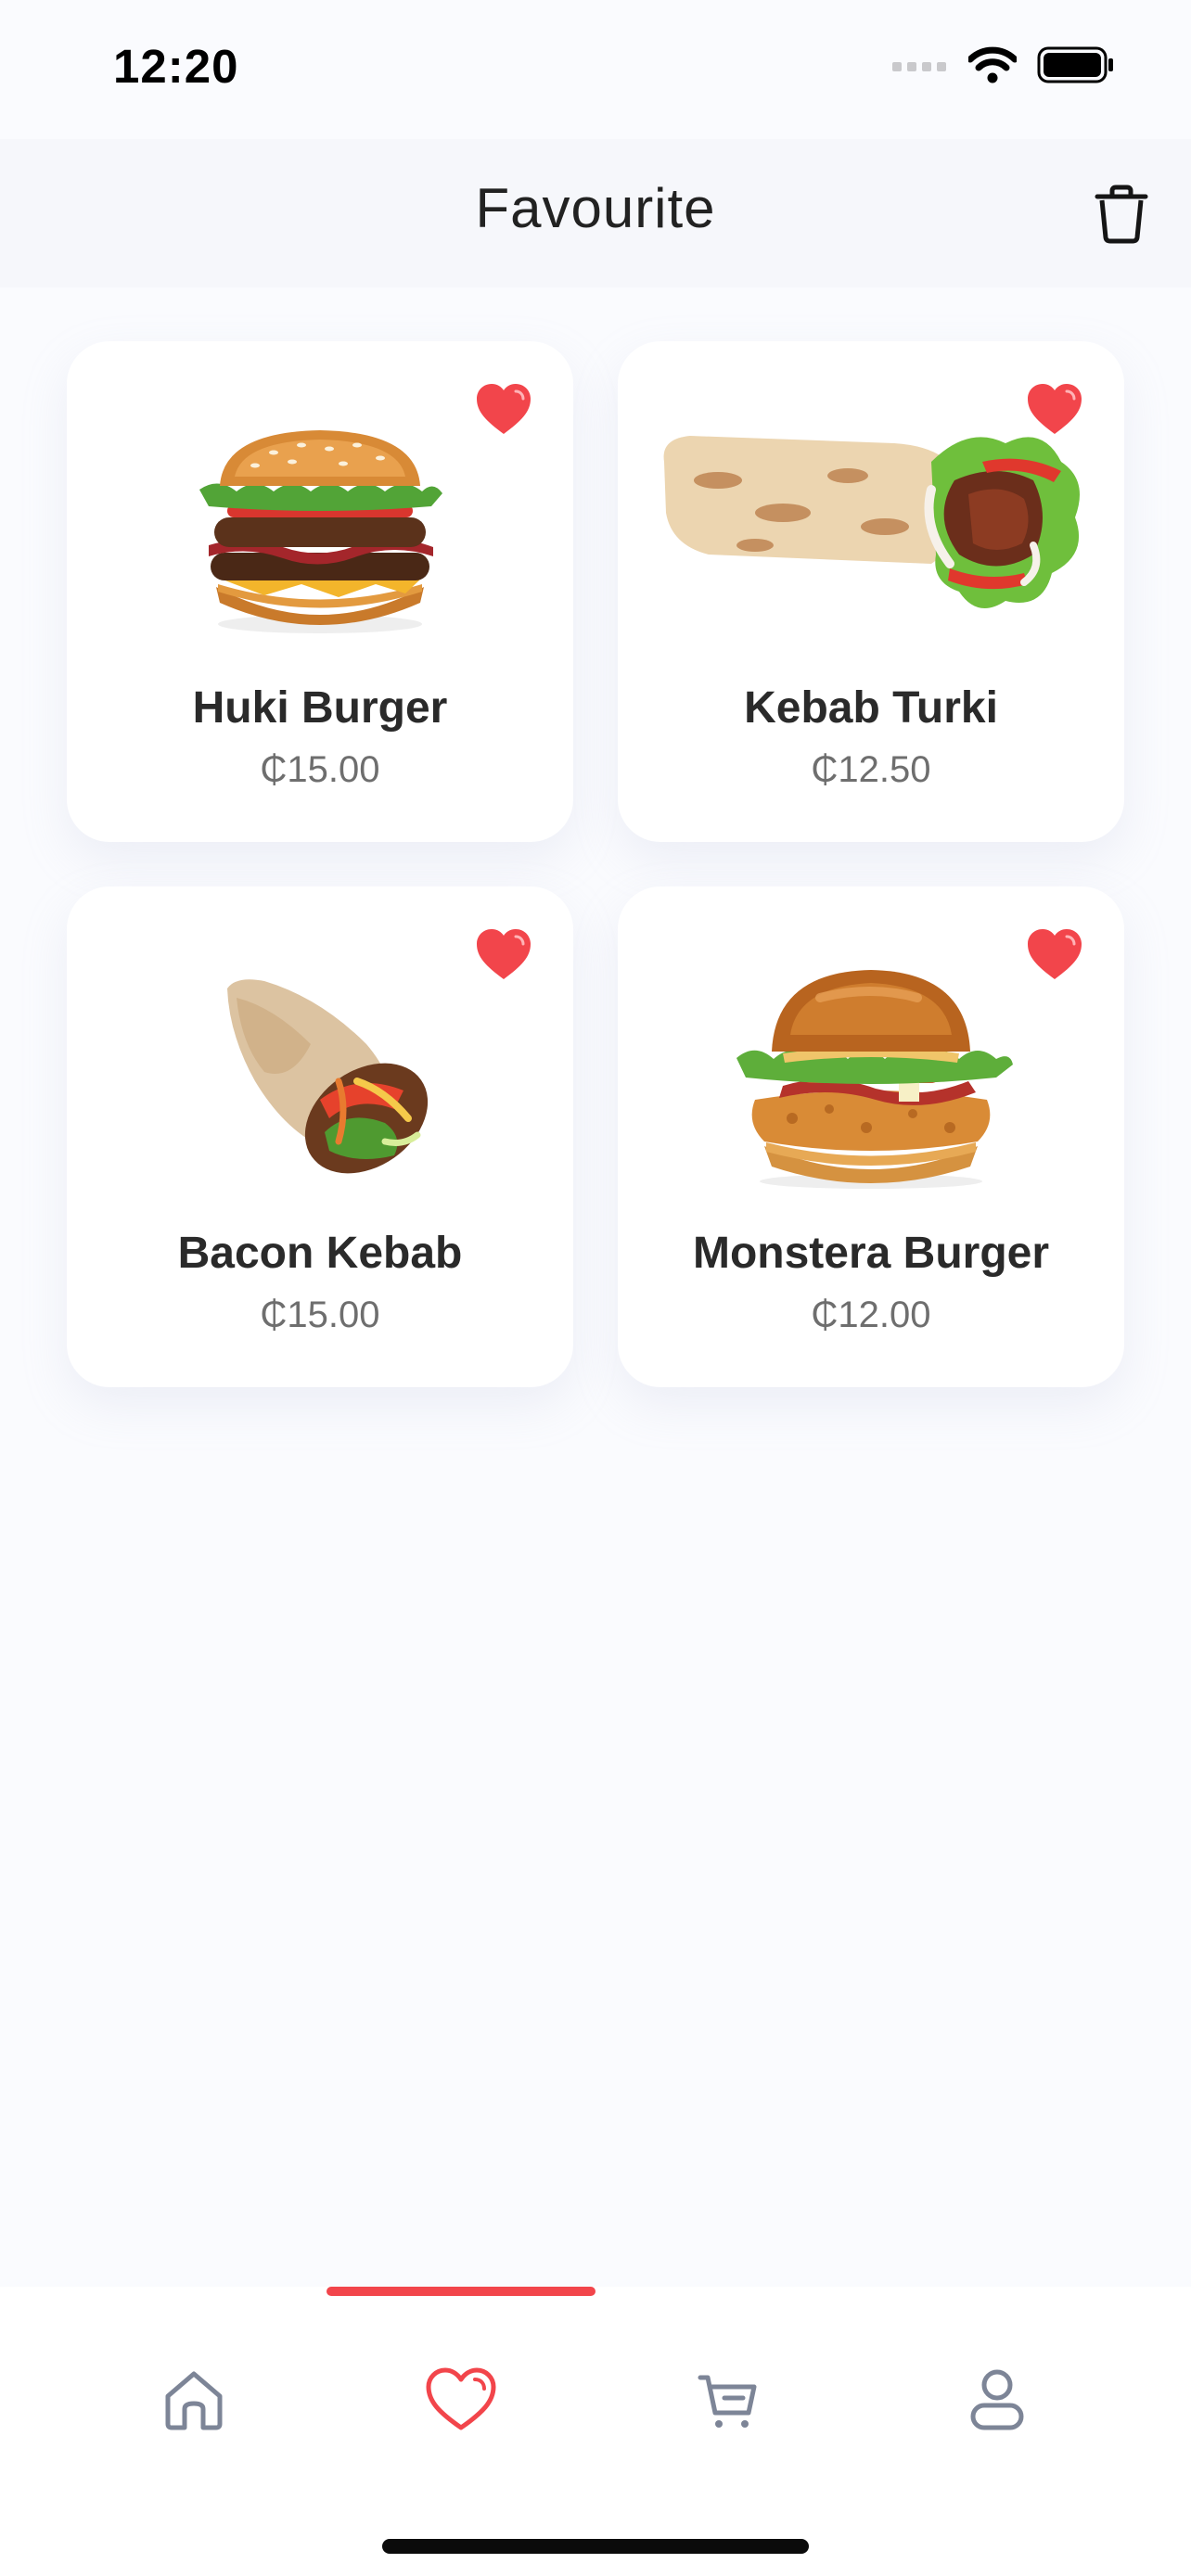 Image resolution: width=1191 pixels, height=2576 pixels. What do you see at coordinates (595, 2432) in the screenshot?
I see `bottom-tab-bar` at bounding box center [595, 2432].